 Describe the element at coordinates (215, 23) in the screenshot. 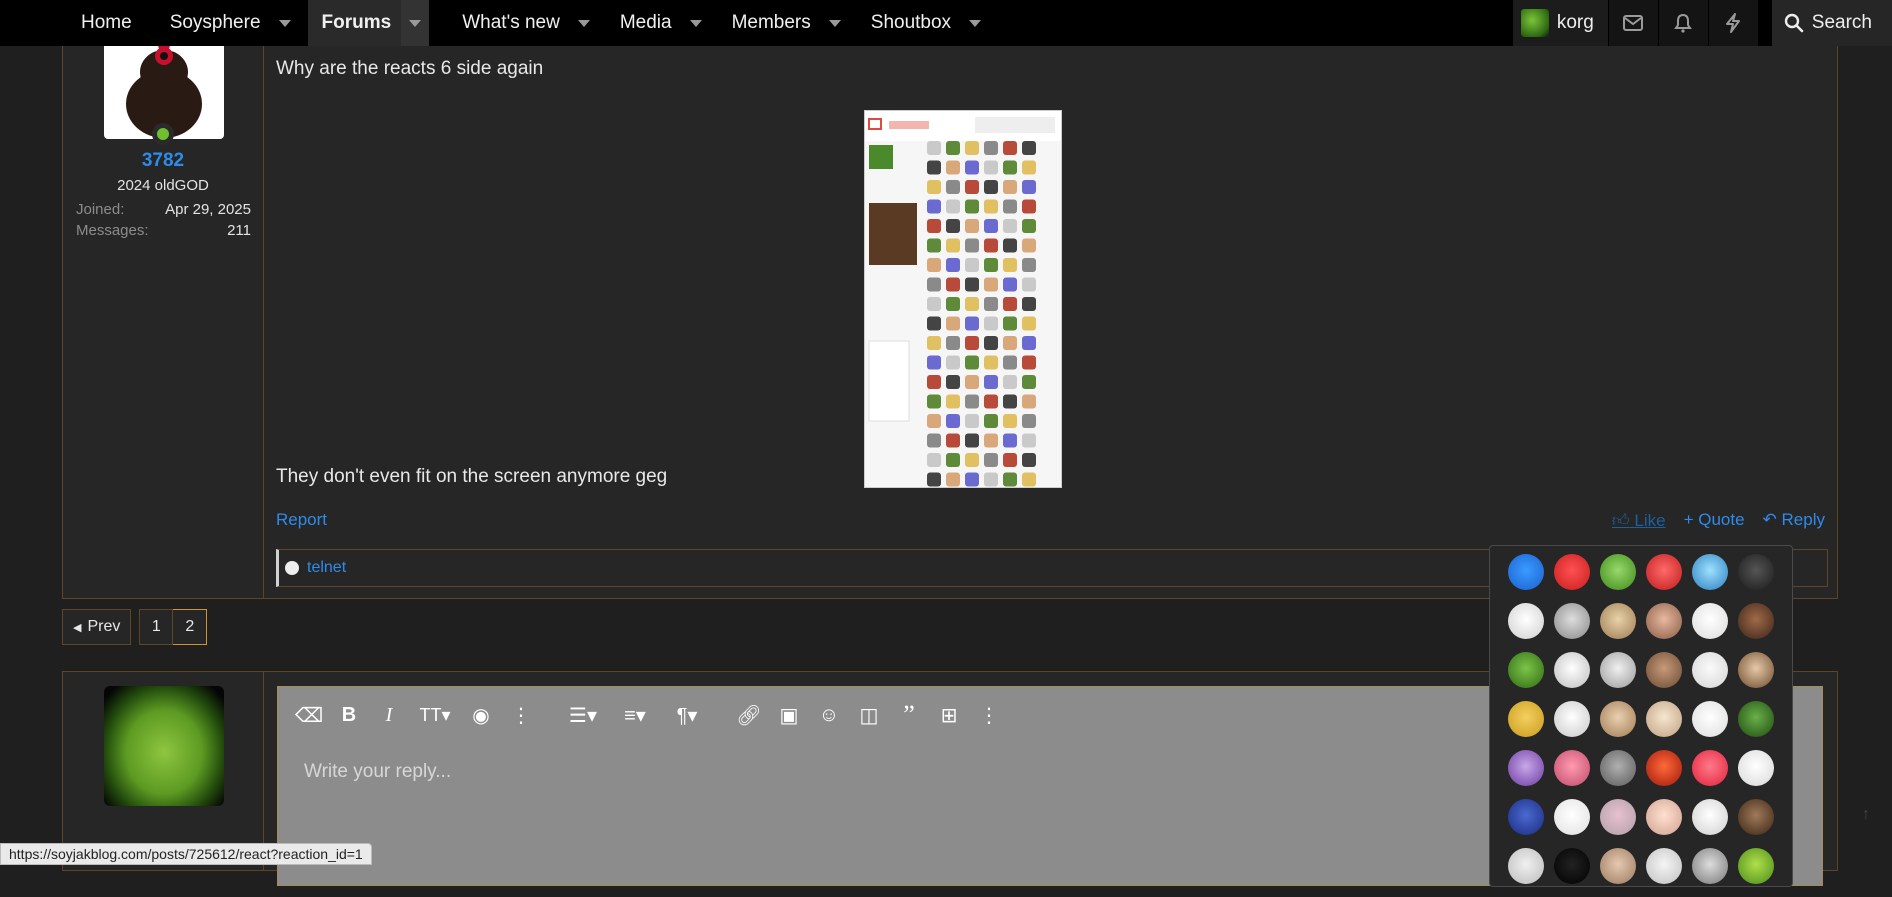

I see `nav-tab-soysphere-label: Soysphere` at that location.